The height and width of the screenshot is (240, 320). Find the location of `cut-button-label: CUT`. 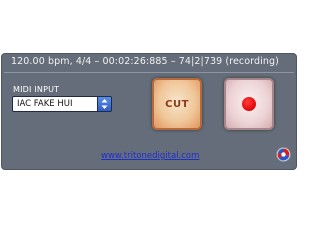

cut-button-label: CUT is located at coordinates (177, 104).